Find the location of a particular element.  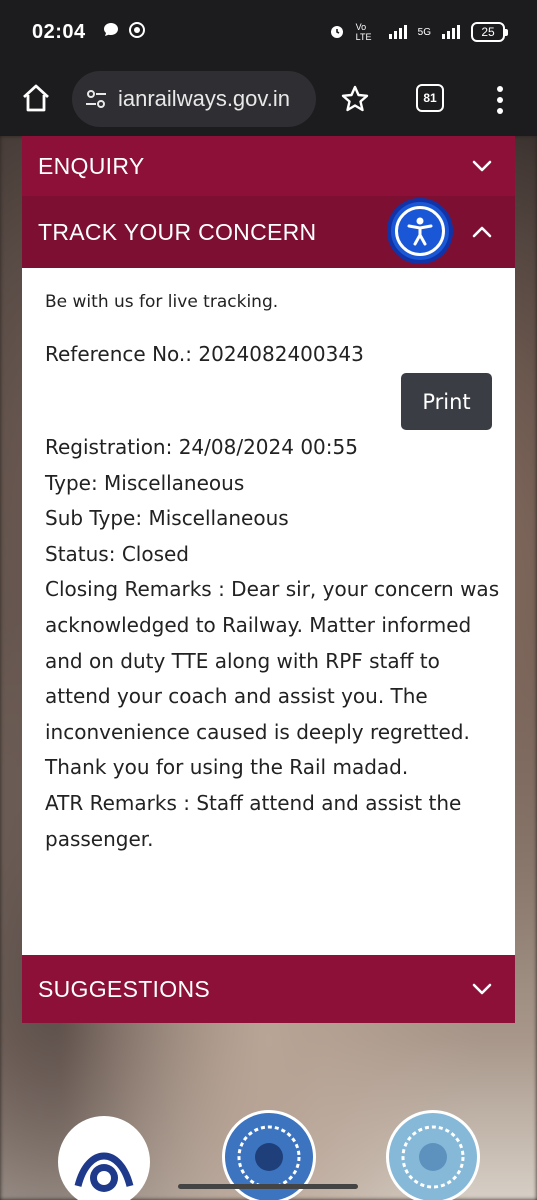

network-label: 5G is located at coordinates (424, 32).